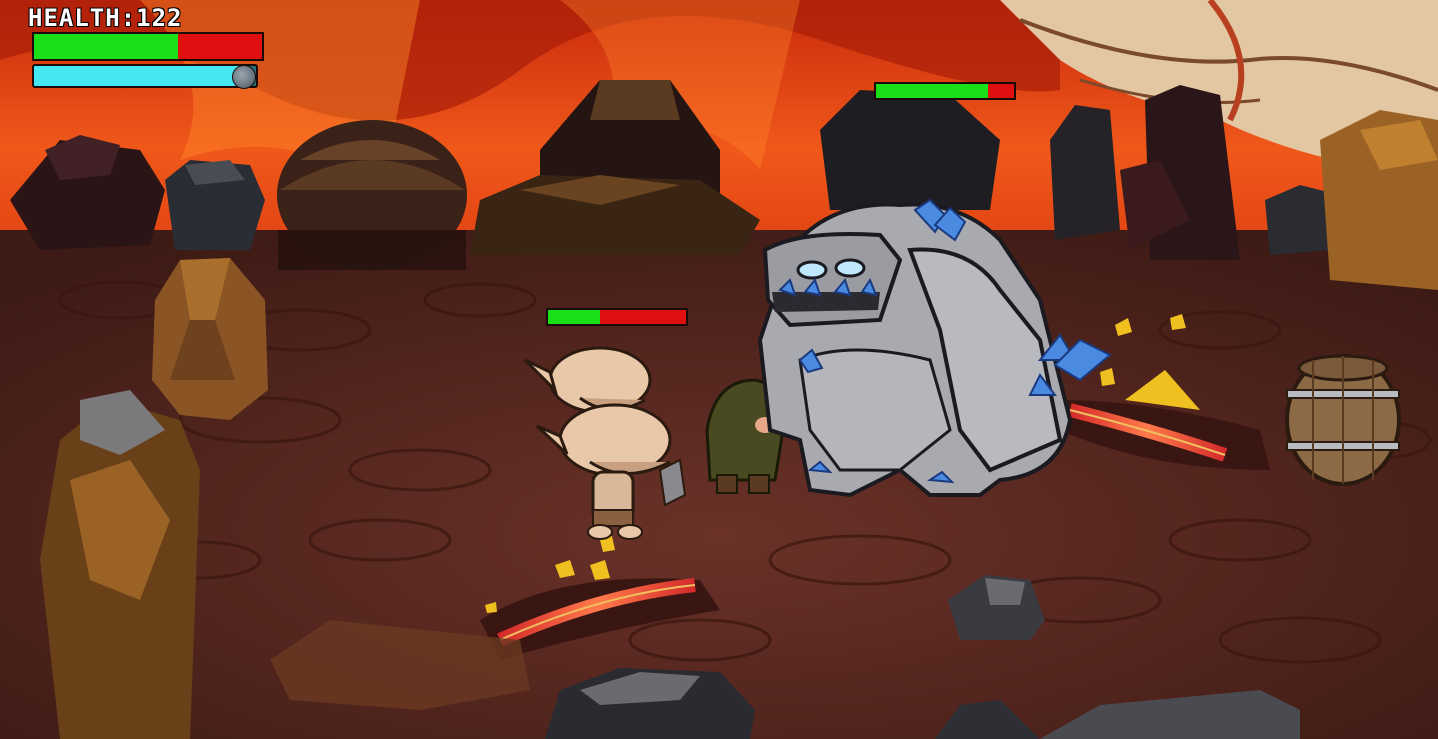 The image size is (1438, 739). I want to click on player-health-fill, so click(106, 46).